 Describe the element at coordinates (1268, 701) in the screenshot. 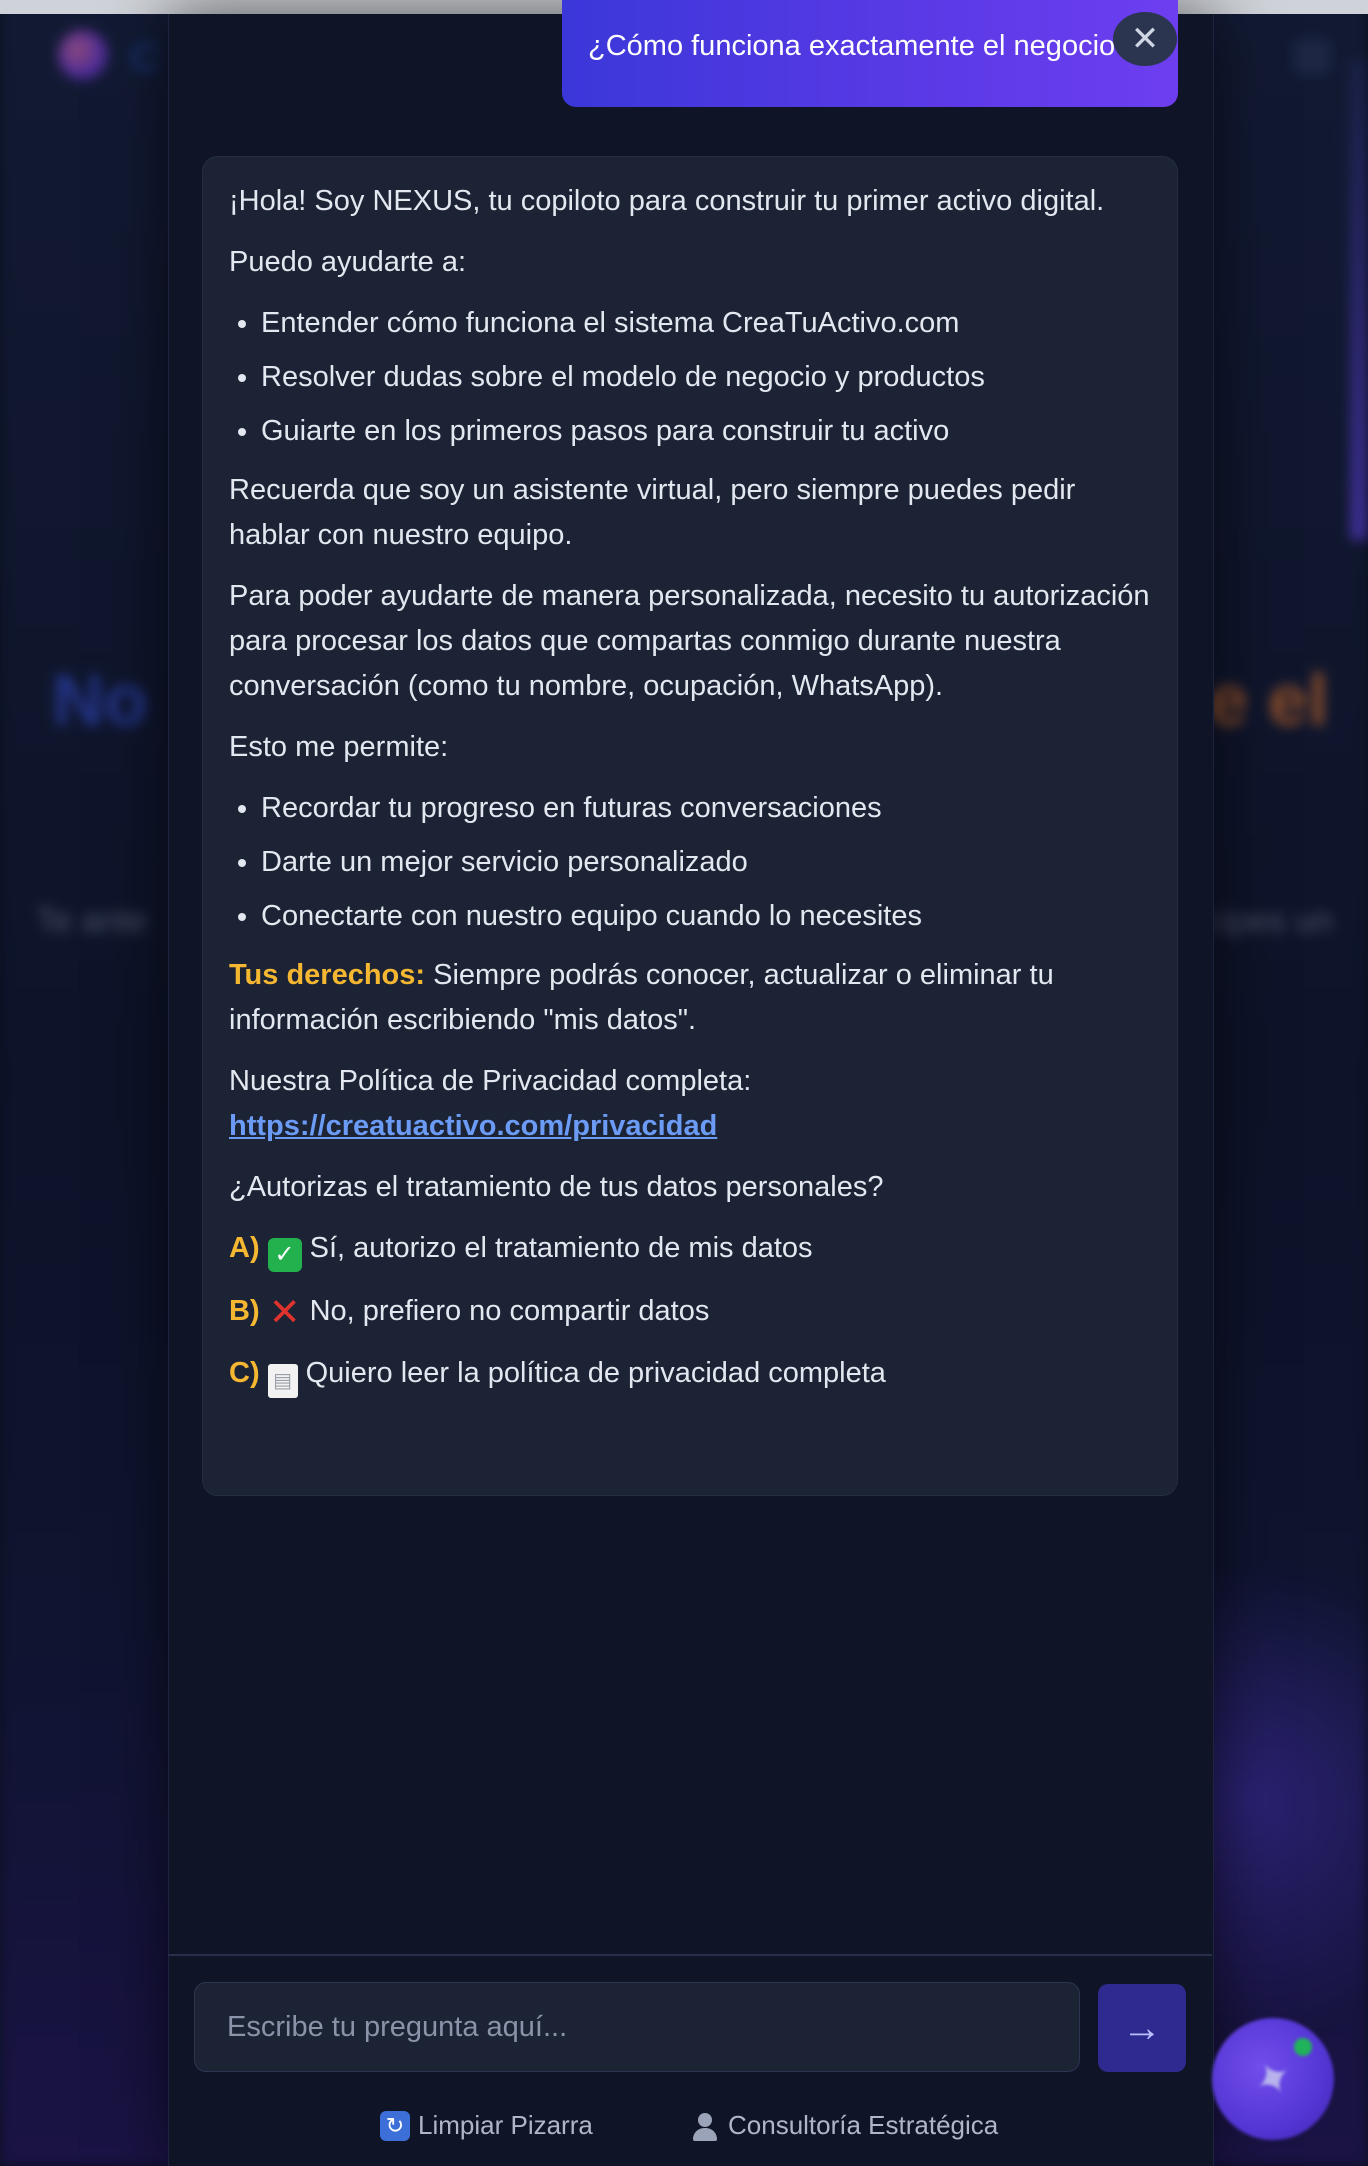

I see `background-hero-right: e el` at that location.